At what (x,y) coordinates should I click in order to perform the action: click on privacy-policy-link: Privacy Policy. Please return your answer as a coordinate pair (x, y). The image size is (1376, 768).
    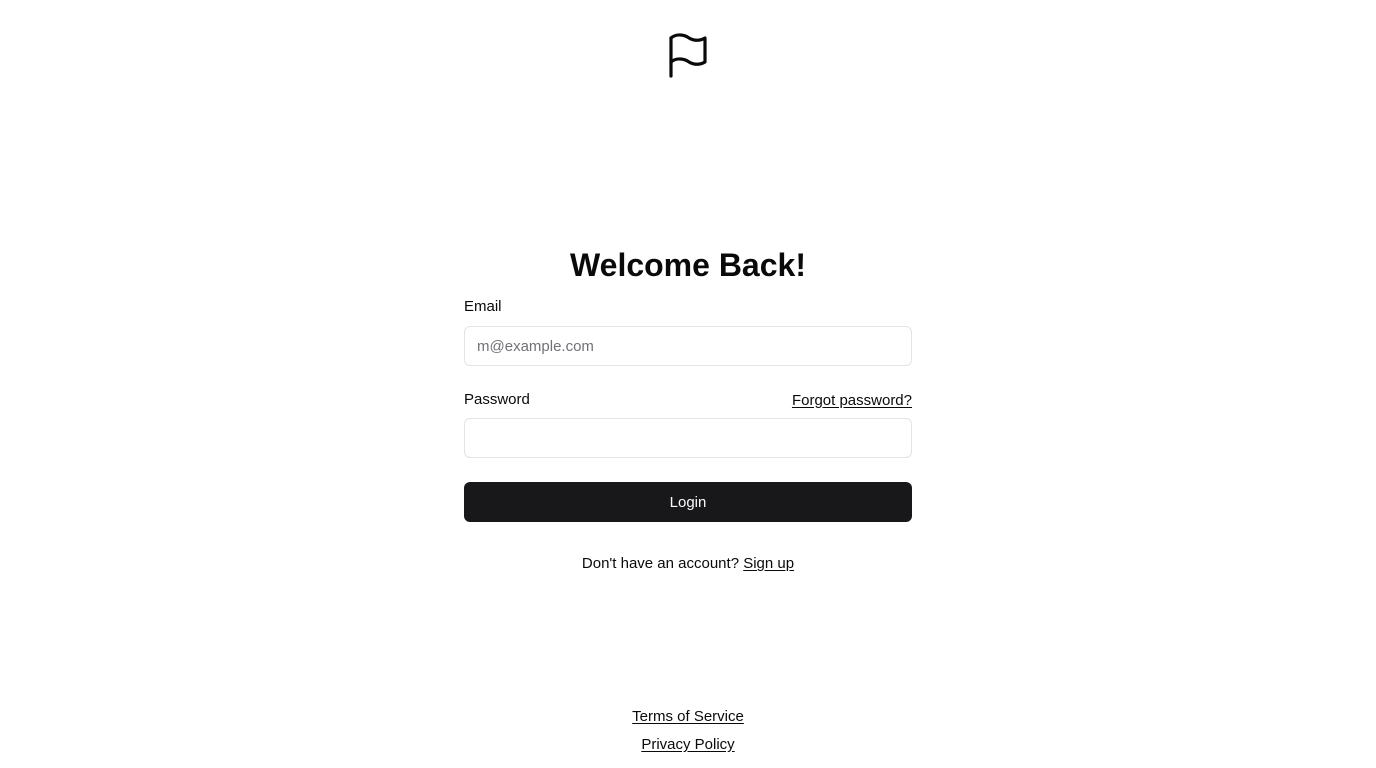
    Looking at the image, I should click on (687, 744).